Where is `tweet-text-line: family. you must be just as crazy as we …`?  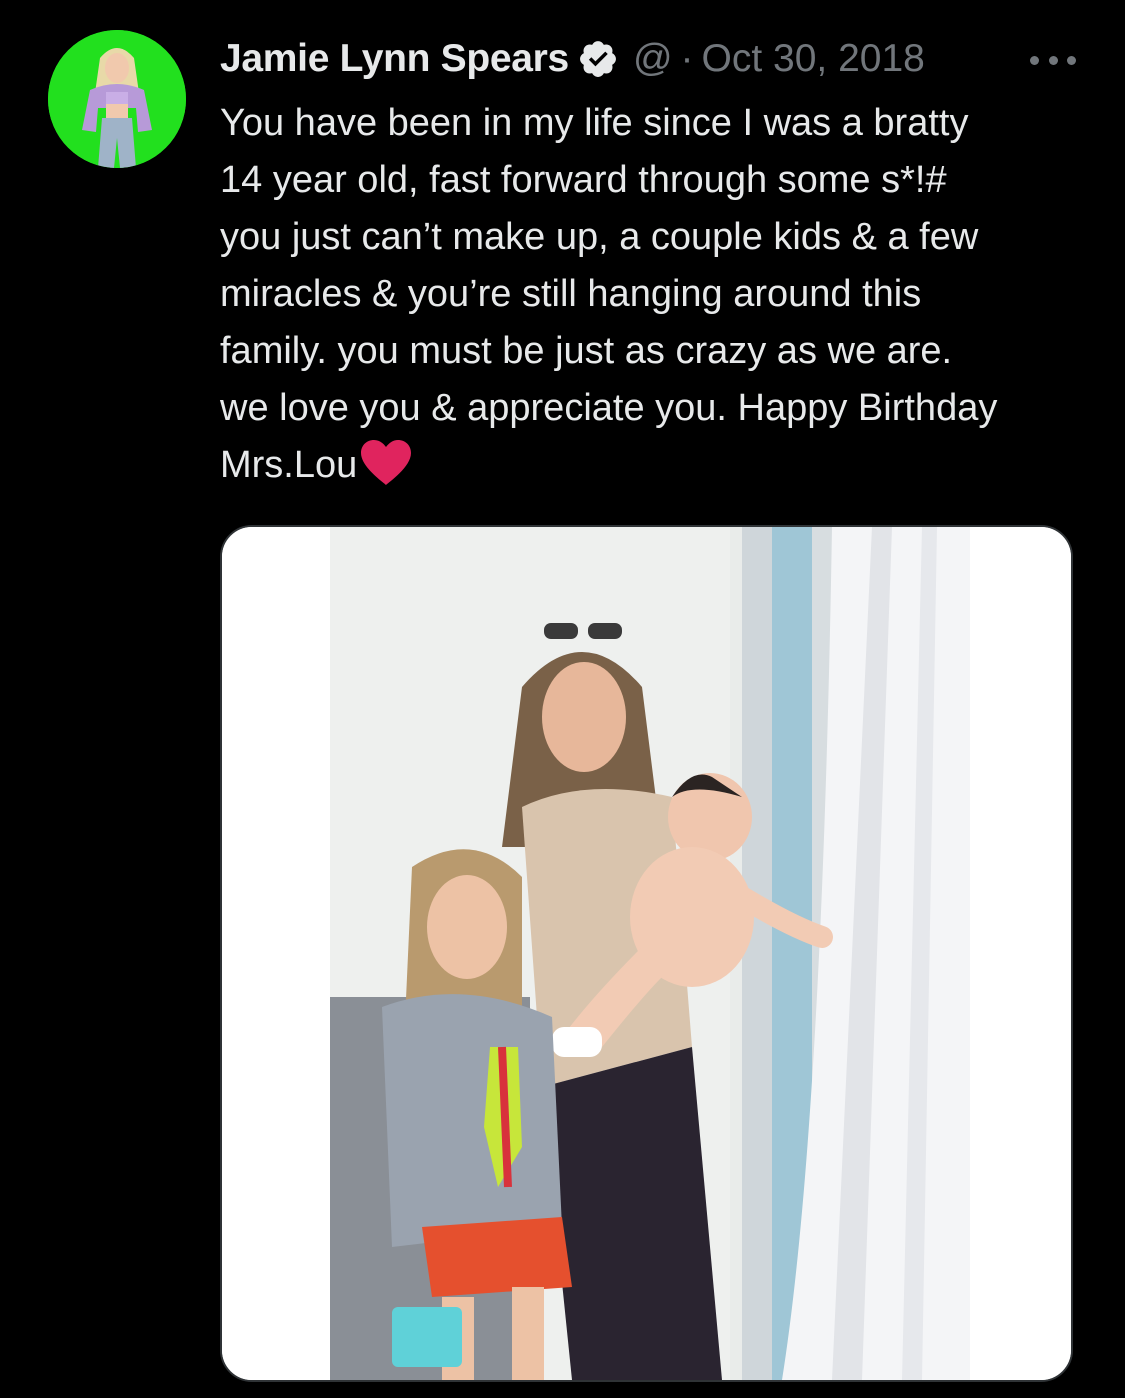
tweet-text-line: family. you must be just as crazy as we … is located at coordinates (586, 351).